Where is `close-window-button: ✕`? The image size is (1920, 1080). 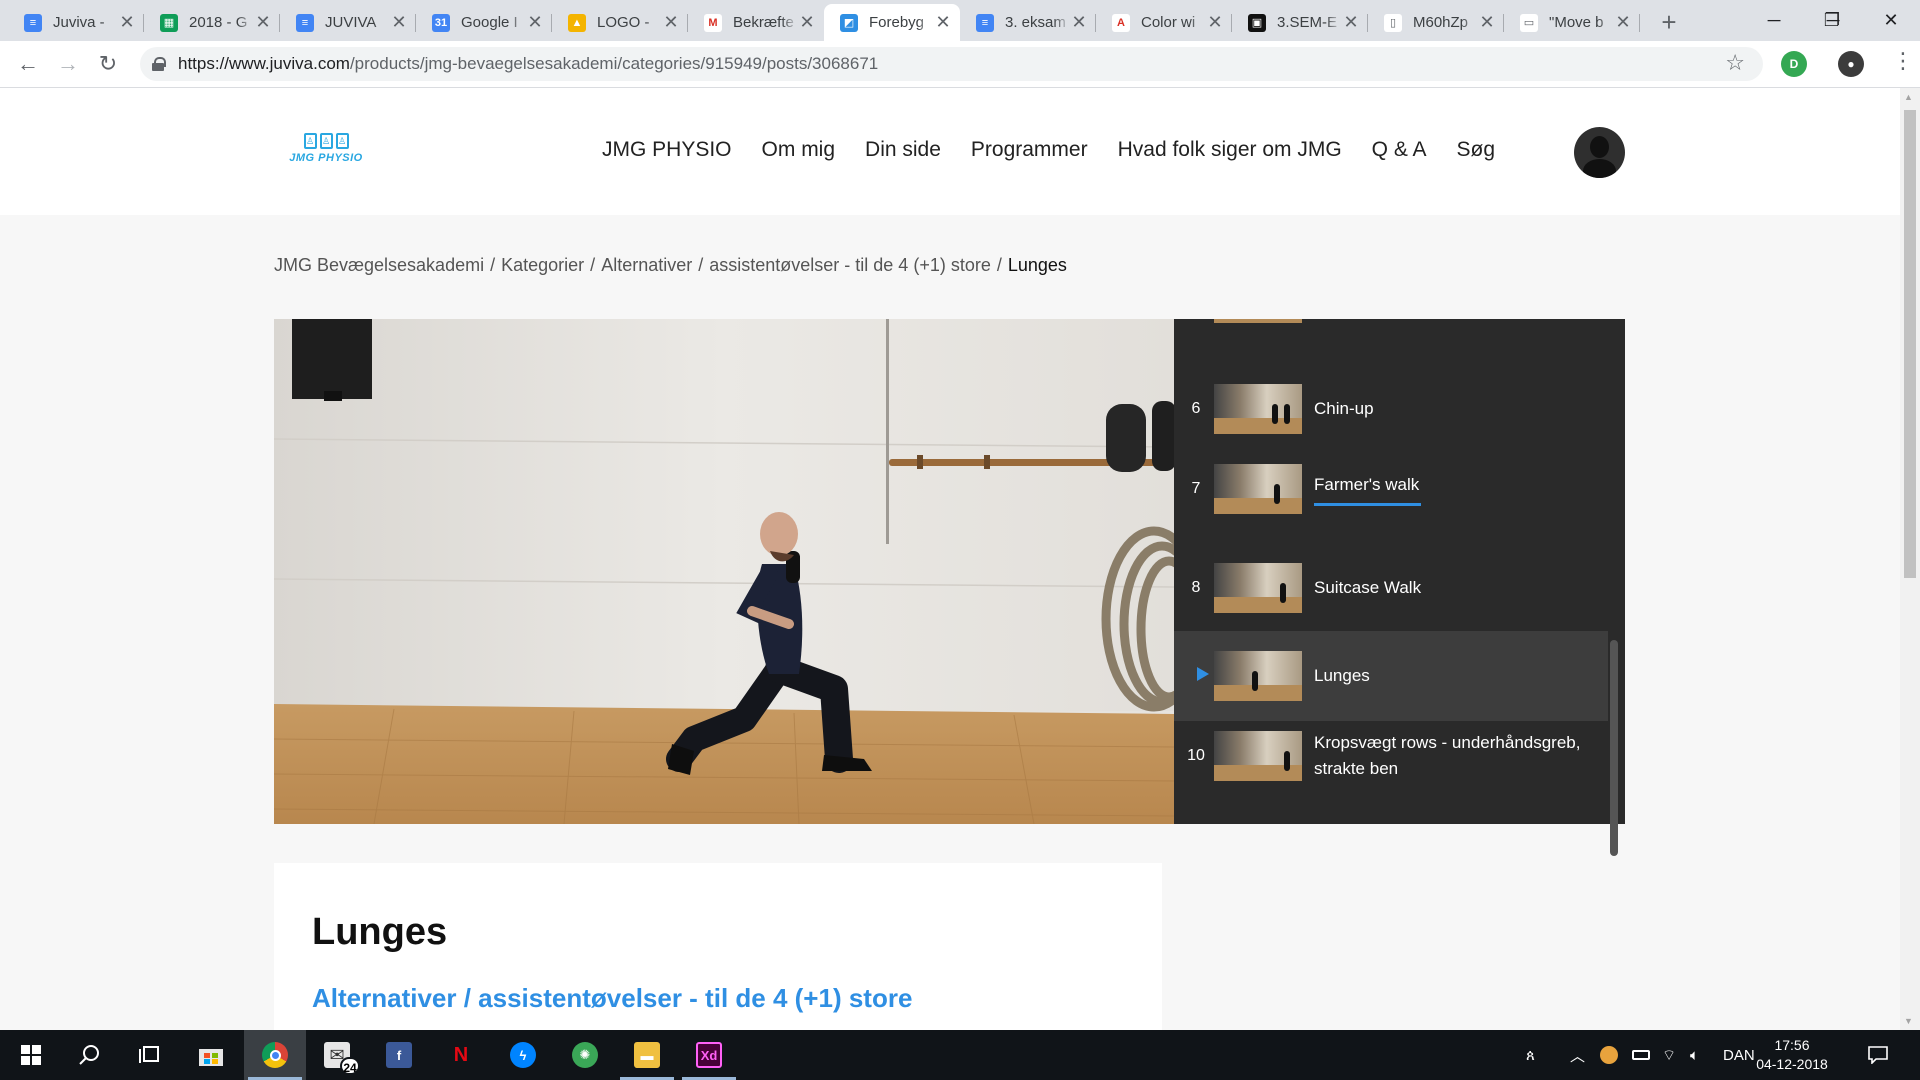
close-window-button: ✕ is located at coordinates (1891, 20).